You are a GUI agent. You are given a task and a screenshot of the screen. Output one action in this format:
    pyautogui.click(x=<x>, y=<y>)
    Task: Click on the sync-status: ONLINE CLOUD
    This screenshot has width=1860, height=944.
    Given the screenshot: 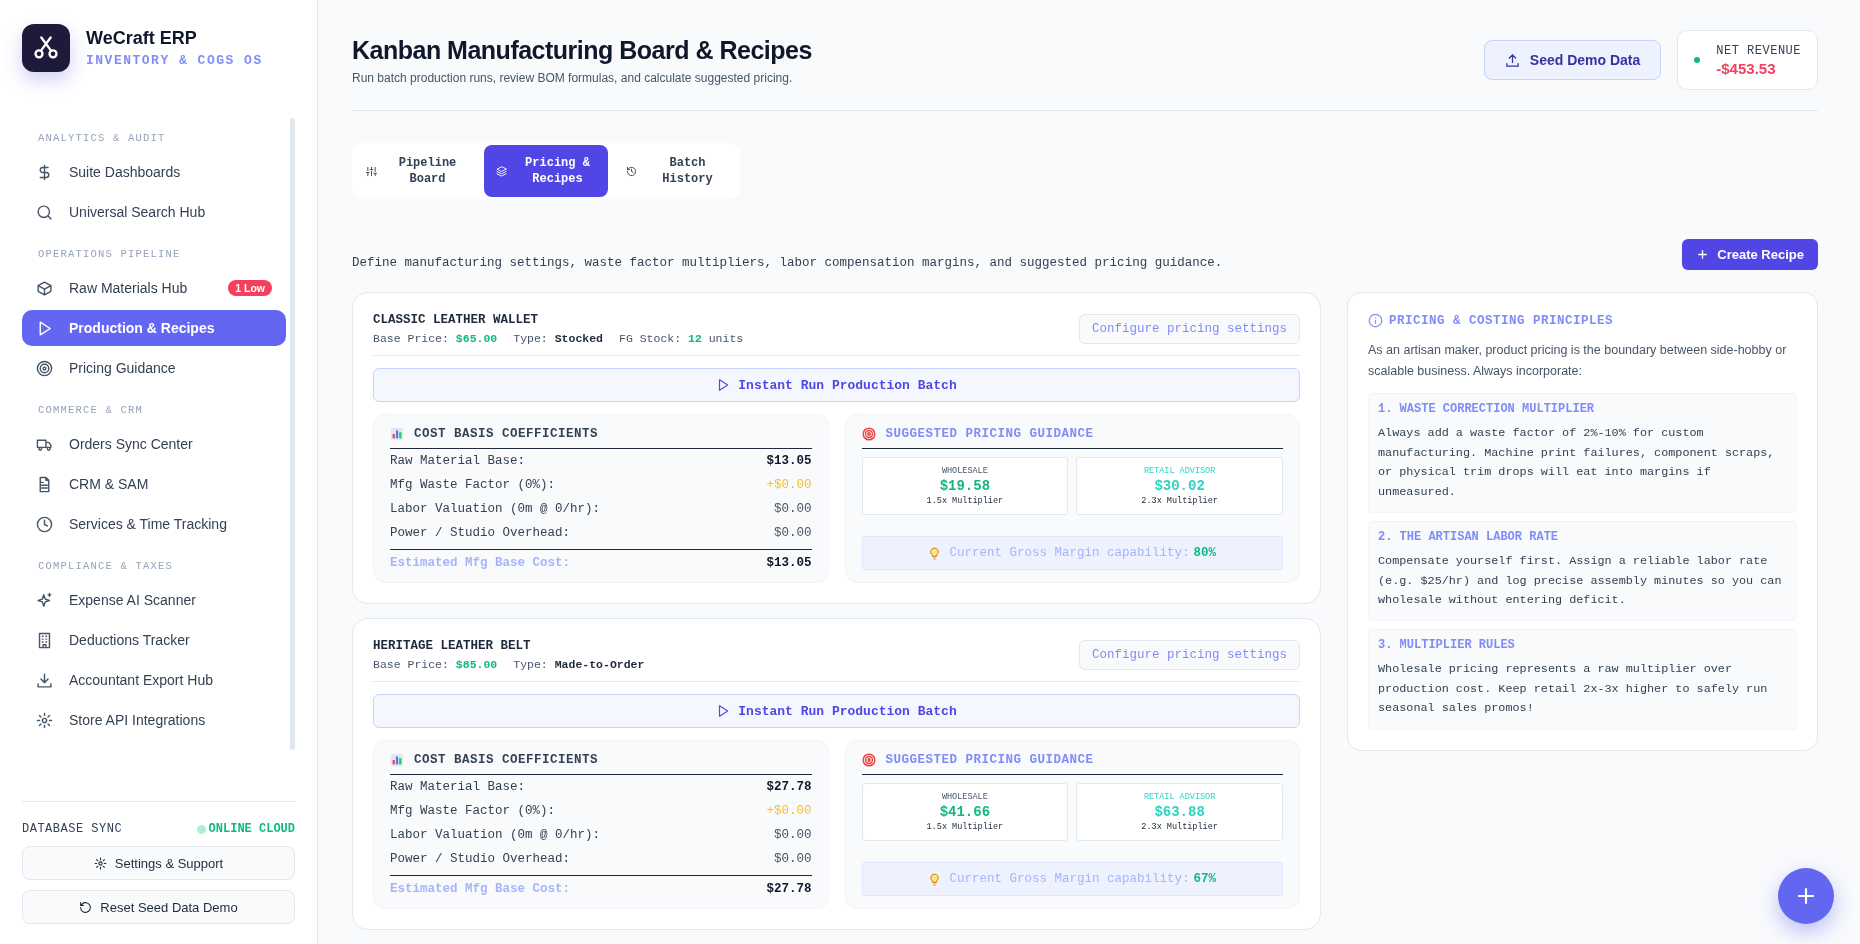 What is the action you would take?
    pyautogui.click(x=251, y=829)
    